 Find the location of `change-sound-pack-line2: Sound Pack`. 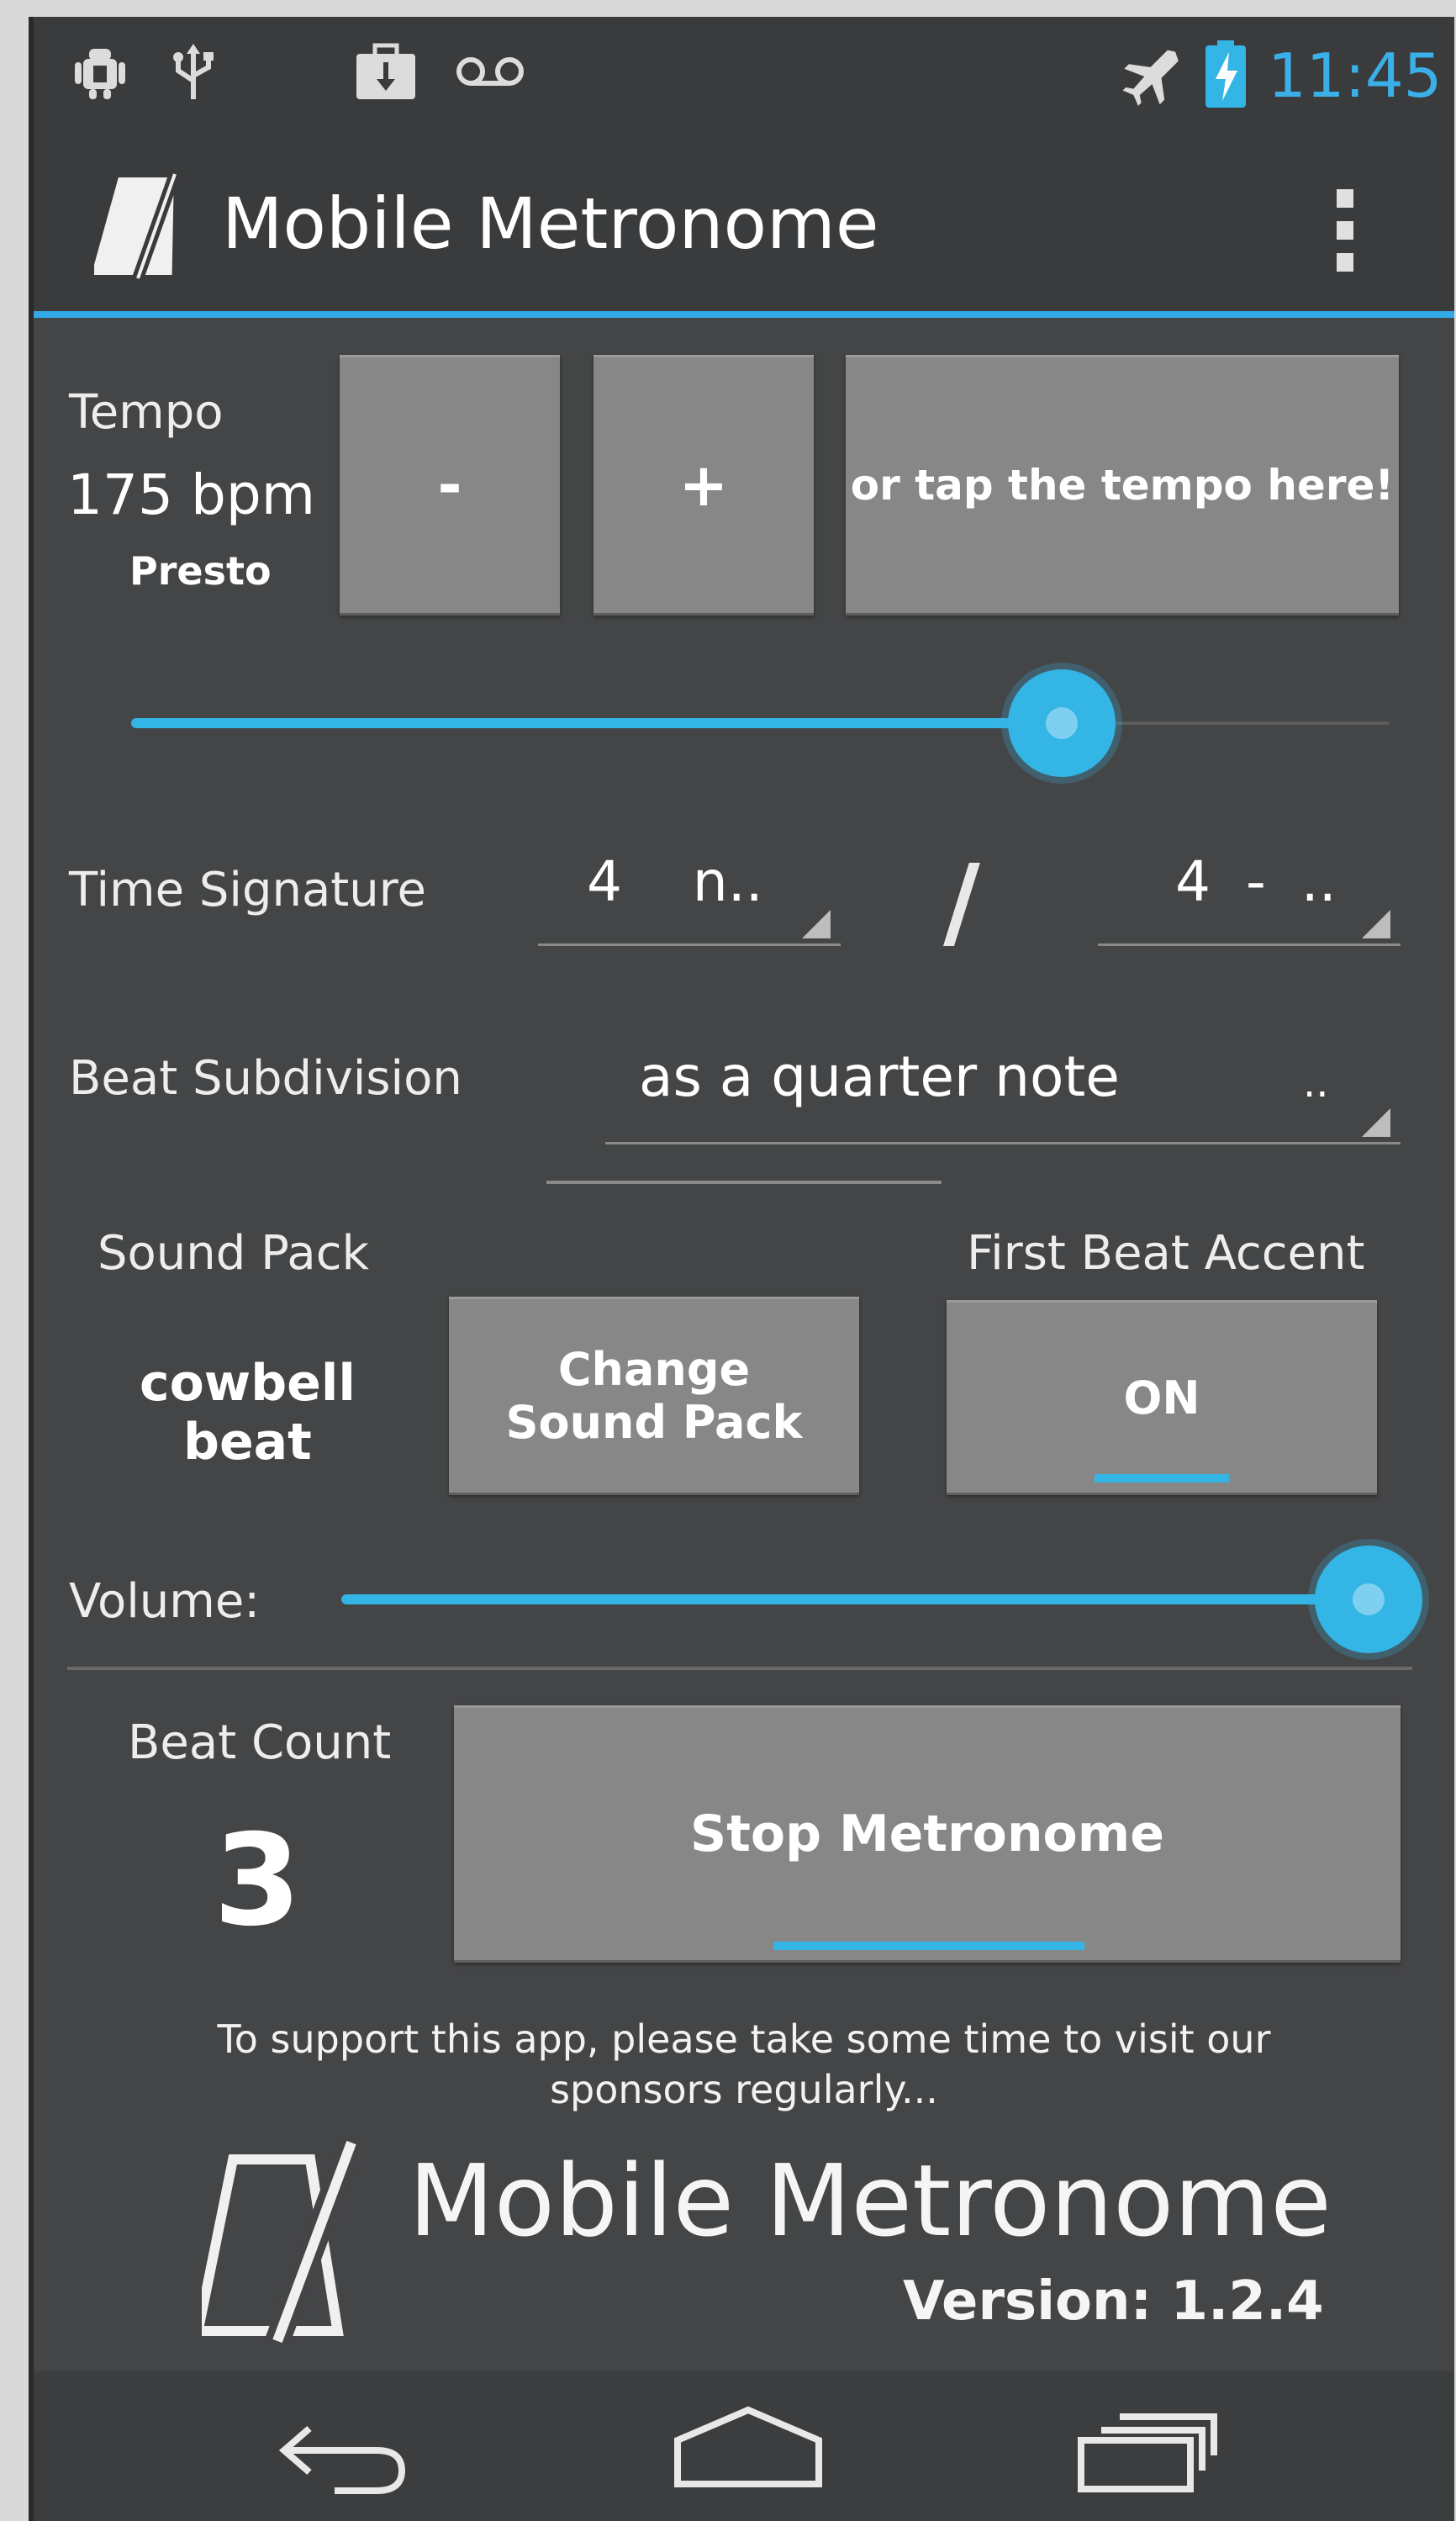

change-sound-pack-line2: Sound Pack is located at coordinates (654, 1422).